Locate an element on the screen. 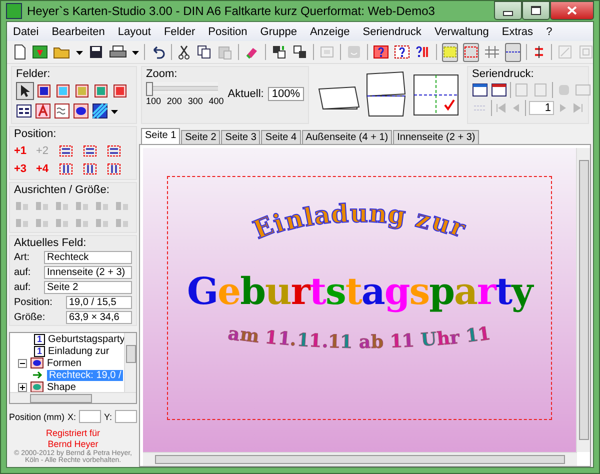 The image size is (600, 474). fill-icon is located at coordinates (450, 52).